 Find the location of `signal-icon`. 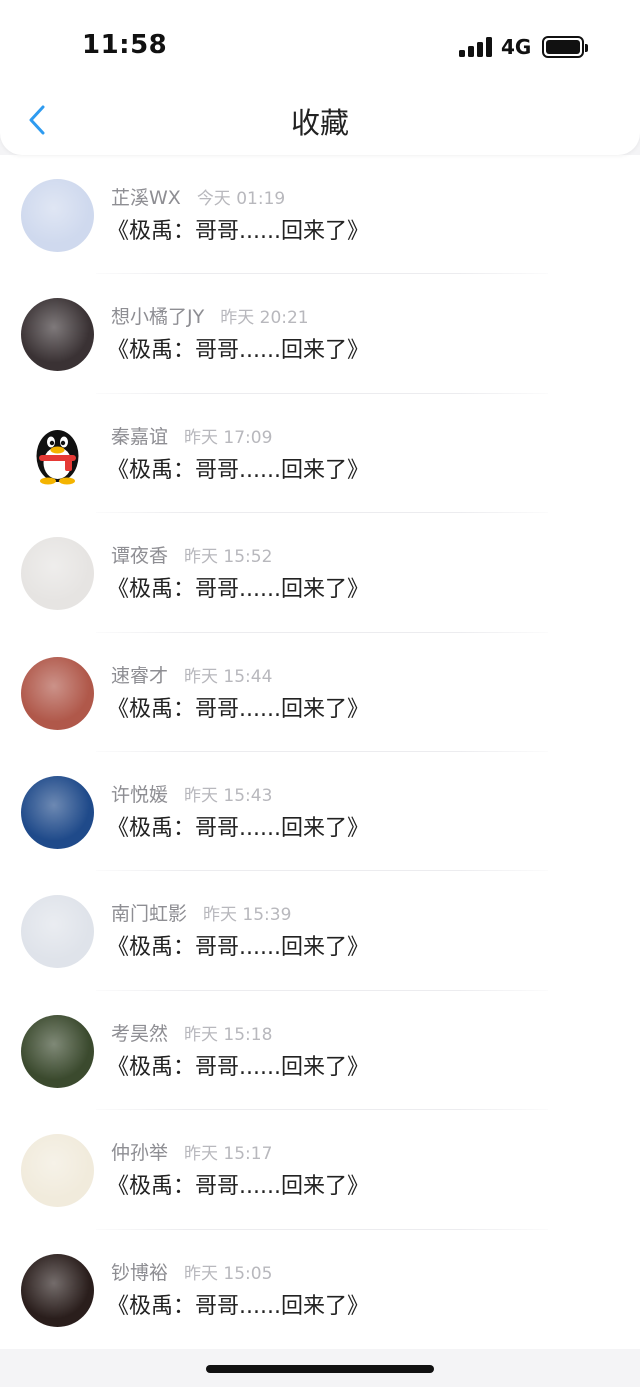

signal-icon is located at coordinates (476, 47).